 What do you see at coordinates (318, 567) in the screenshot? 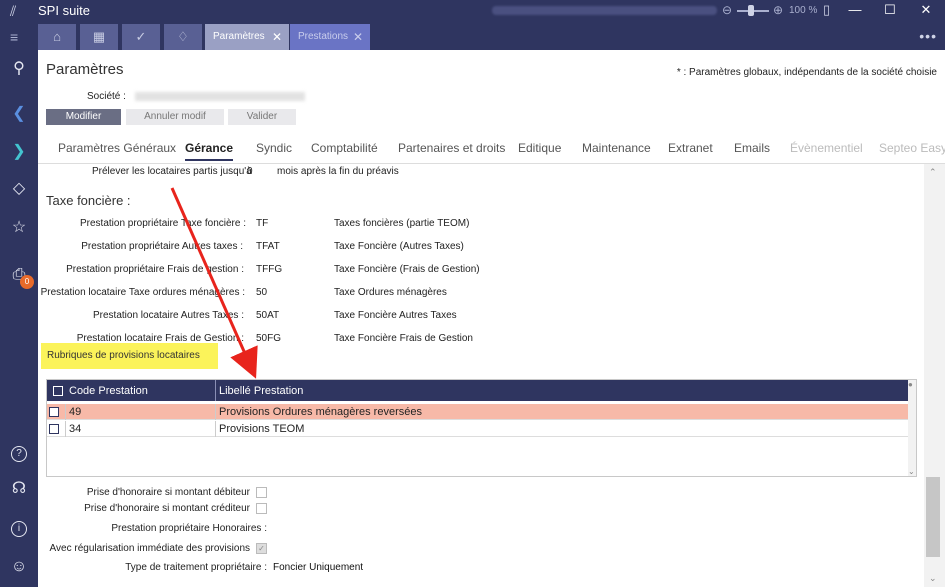
I see `type-traitement-value: Foncier Uniquement` at bounding box center [318, 567].